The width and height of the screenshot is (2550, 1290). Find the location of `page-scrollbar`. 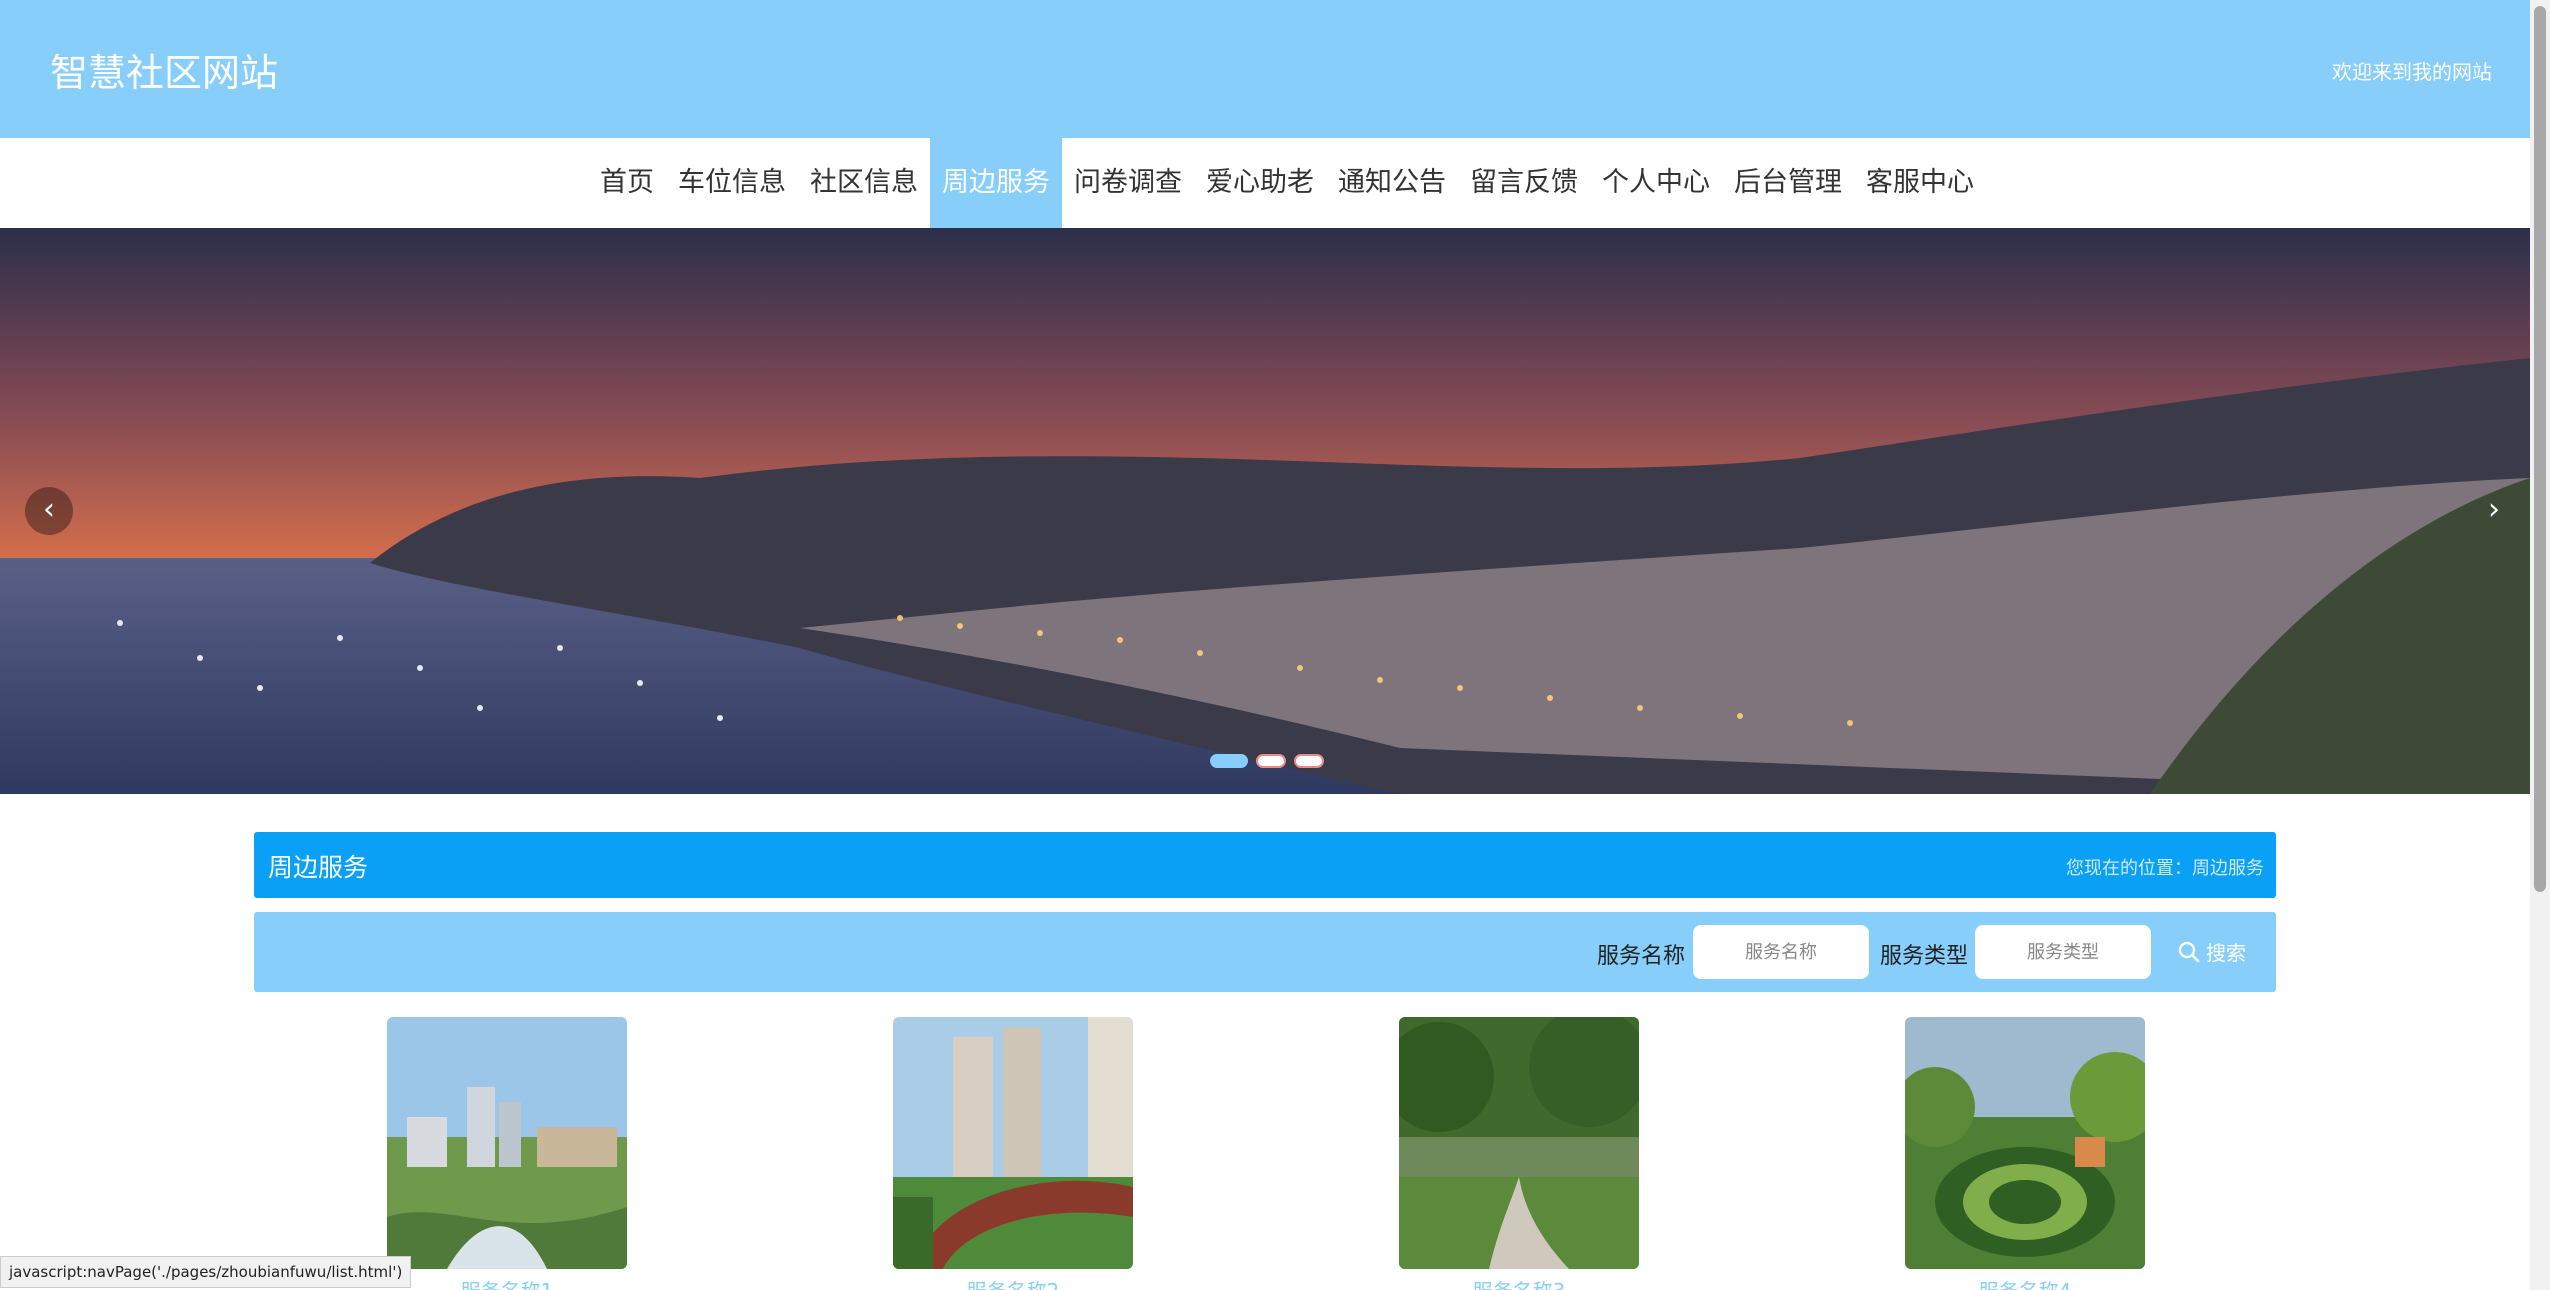

page-scrollbar is located at coordinates (2540, 645).